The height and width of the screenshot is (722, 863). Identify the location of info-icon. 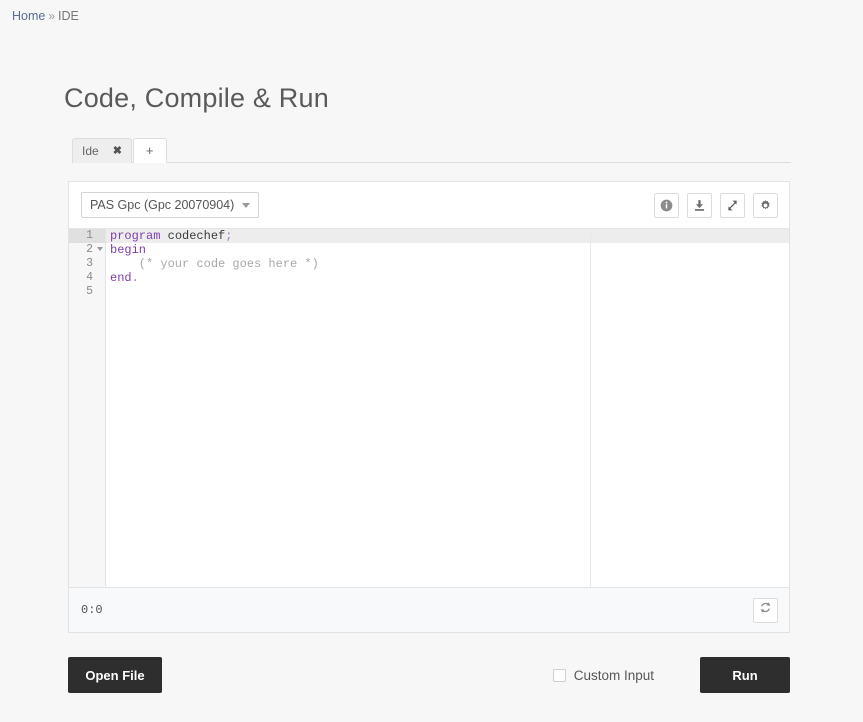
(666, 205).